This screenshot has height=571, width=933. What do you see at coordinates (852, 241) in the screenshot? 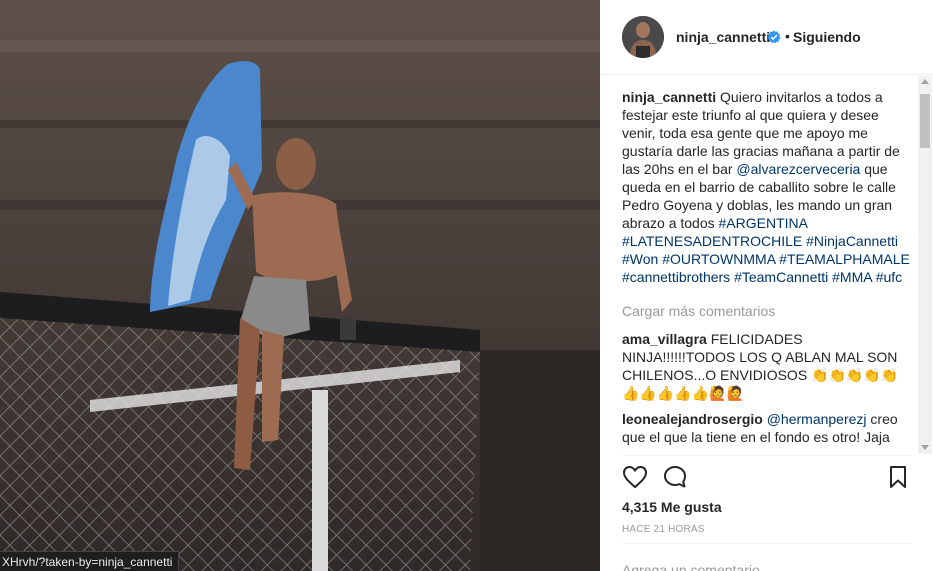
I see `hashtag: #NinjaCannetti` at bounding box center [852, 241].